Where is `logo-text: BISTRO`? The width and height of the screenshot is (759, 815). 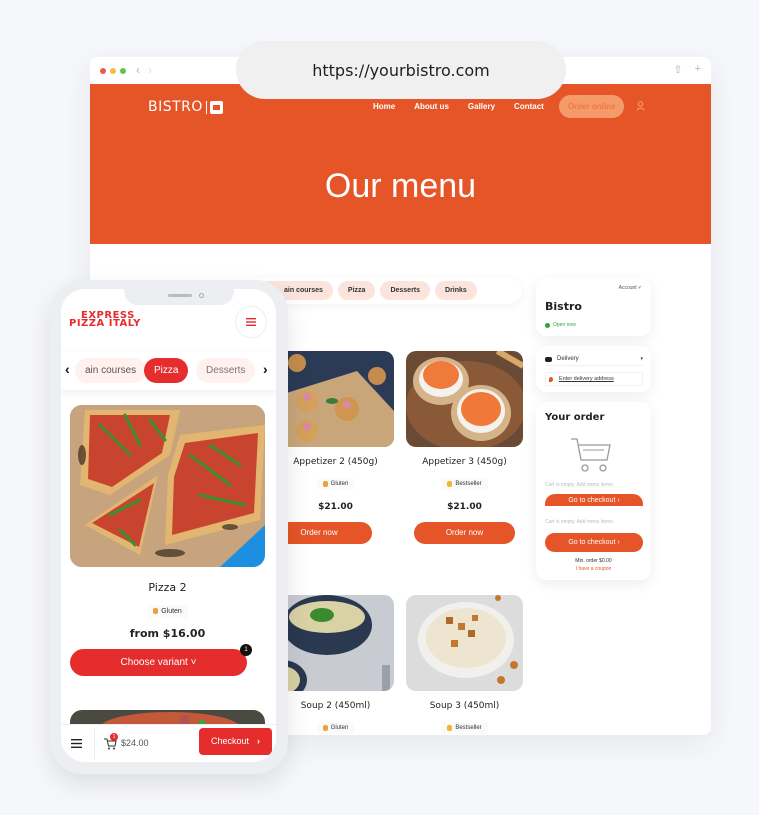 logo-text: BISTRO is located at coordinates (175, 107).